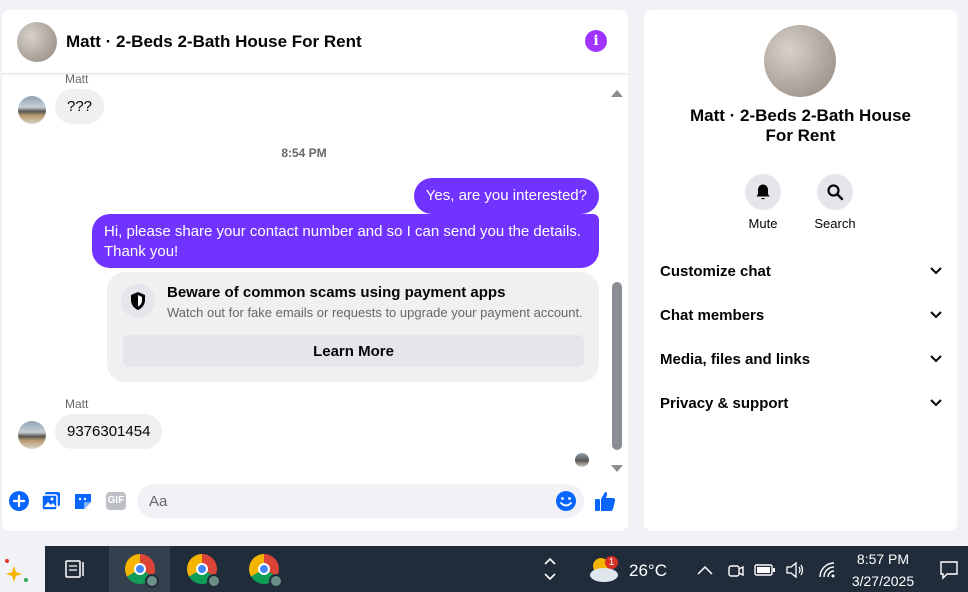 The height and width of the screenshot is (592, 968). Describe the element at coordinates (883, 581) in the screenshot. I see `clock-date: 3/27/2025` at that location.